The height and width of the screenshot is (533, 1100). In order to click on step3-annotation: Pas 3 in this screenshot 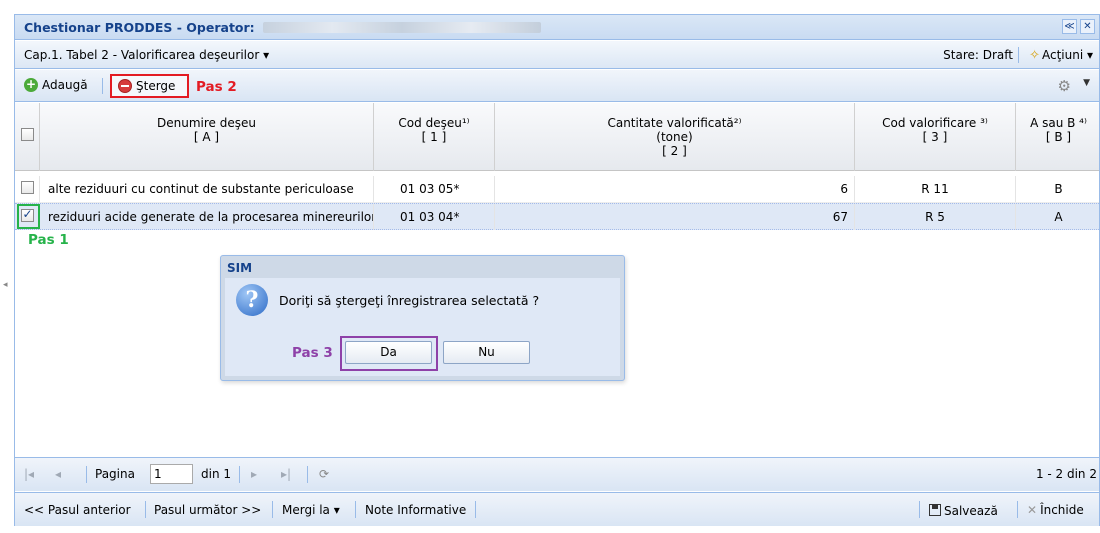, I will do `click(312, 353)`.